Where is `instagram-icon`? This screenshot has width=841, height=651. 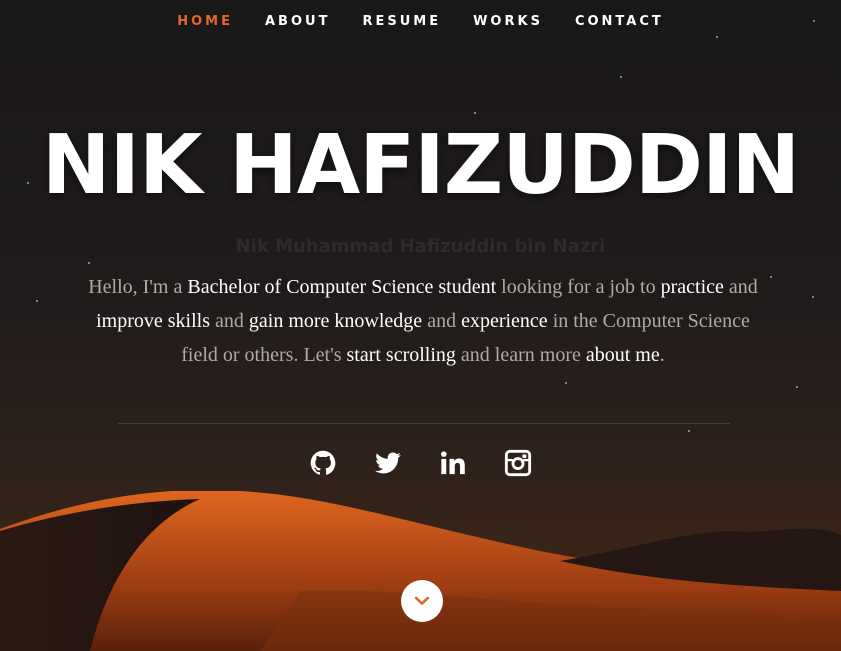
instagram-icon is located at coordinates (518, 463).